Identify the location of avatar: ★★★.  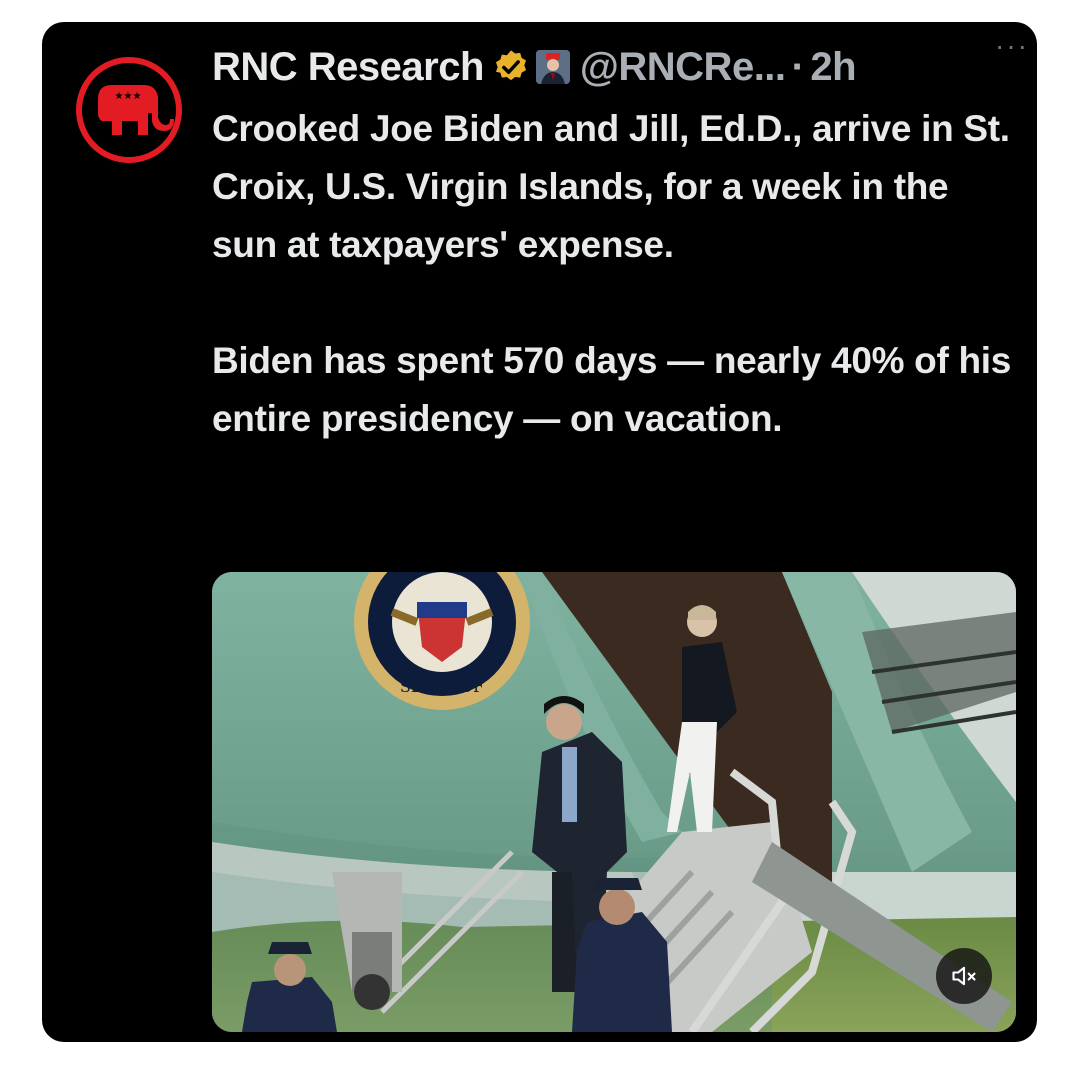
(129, 110).